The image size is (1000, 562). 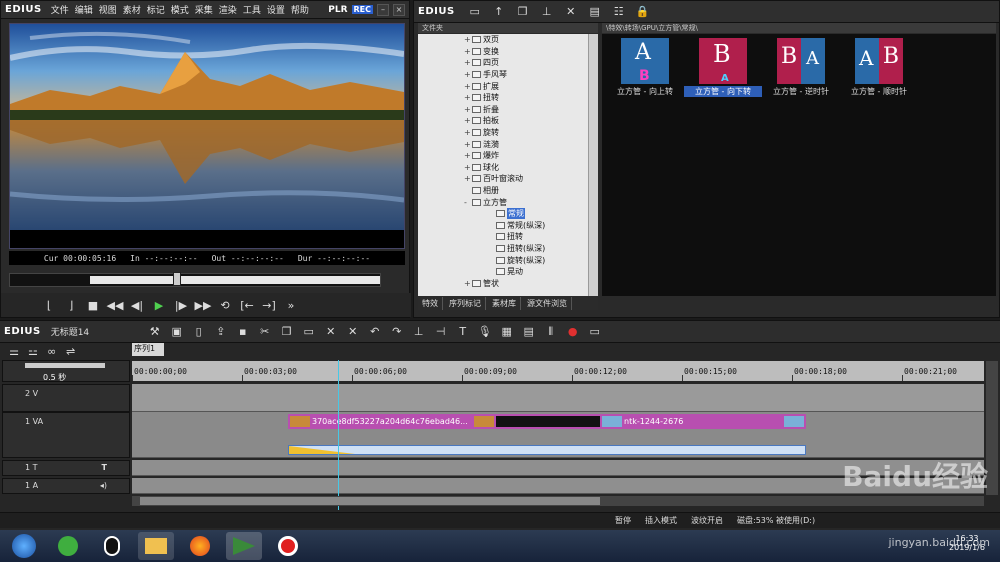 I want to click on menu-marker: 标记, so click(x=156, y=9).